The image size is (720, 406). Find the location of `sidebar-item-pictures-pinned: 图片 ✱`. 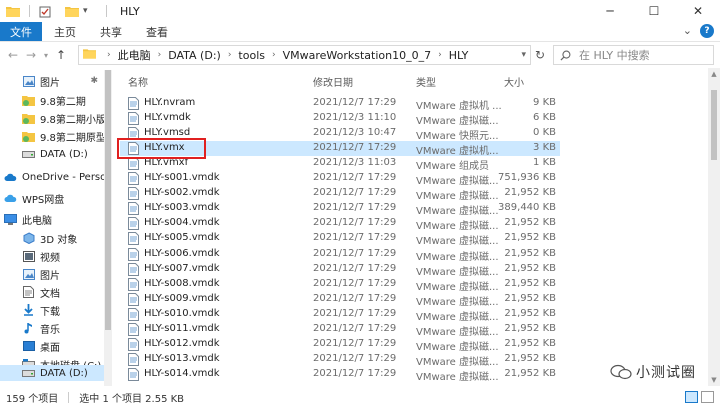

sidebar-item-pictures-pinned: 图片 ✱ is located at coordinates (52, 81).